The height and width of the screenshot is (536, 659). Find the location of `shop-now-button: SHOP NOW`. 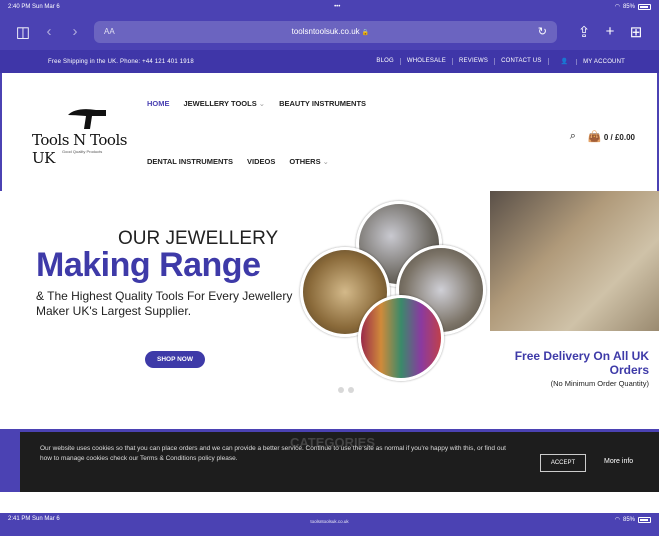

shop-now-button: SHOP NOW is located at coordinates (175, 359).